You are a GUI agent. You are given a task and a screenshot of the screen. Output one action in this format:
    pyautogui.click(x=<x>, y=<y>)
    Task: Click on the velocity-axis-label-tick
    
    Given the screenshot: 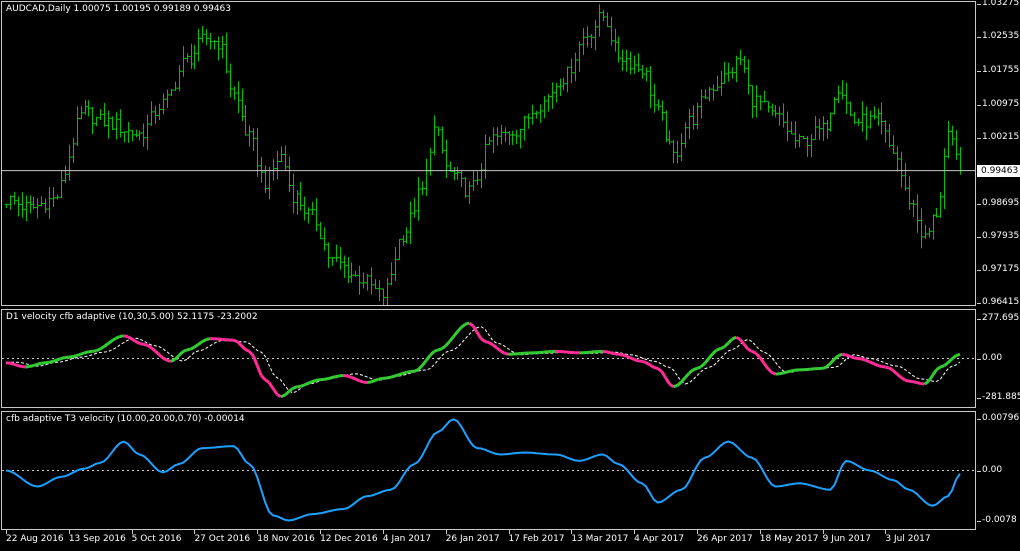 What is the action you would take?
    pyautogui.click(x=979, y=359)
    